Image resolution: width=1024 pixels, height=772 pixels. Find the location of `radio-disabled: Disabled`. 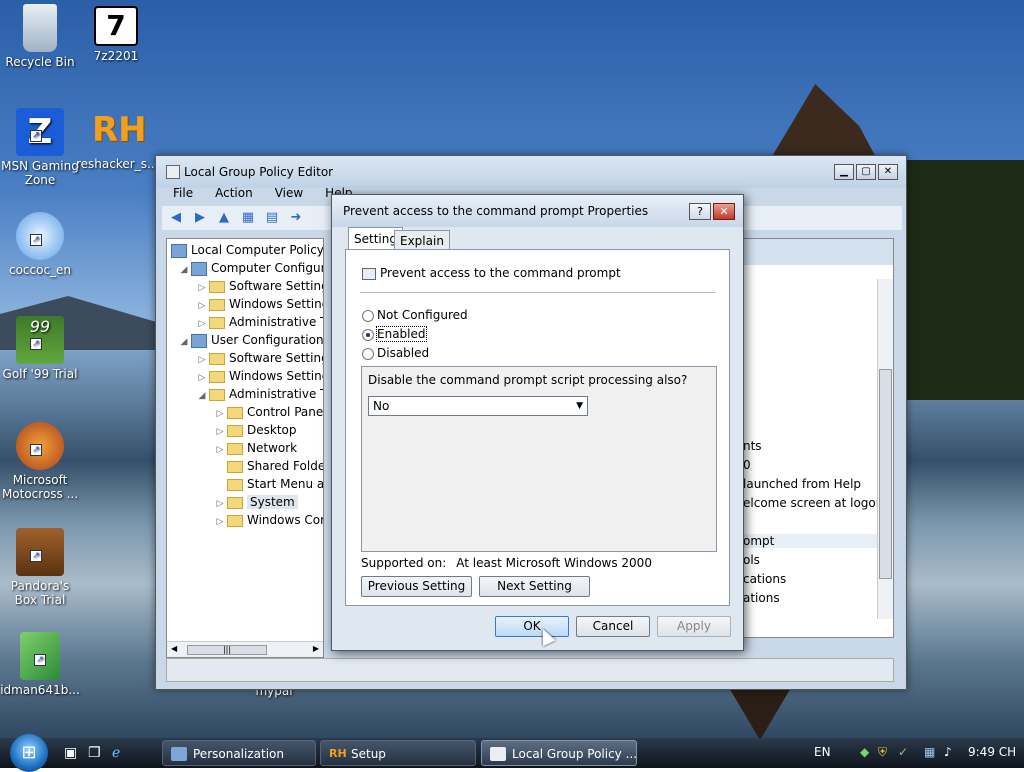

radio-disabled: Disabled is located at coordinates (395, 353).